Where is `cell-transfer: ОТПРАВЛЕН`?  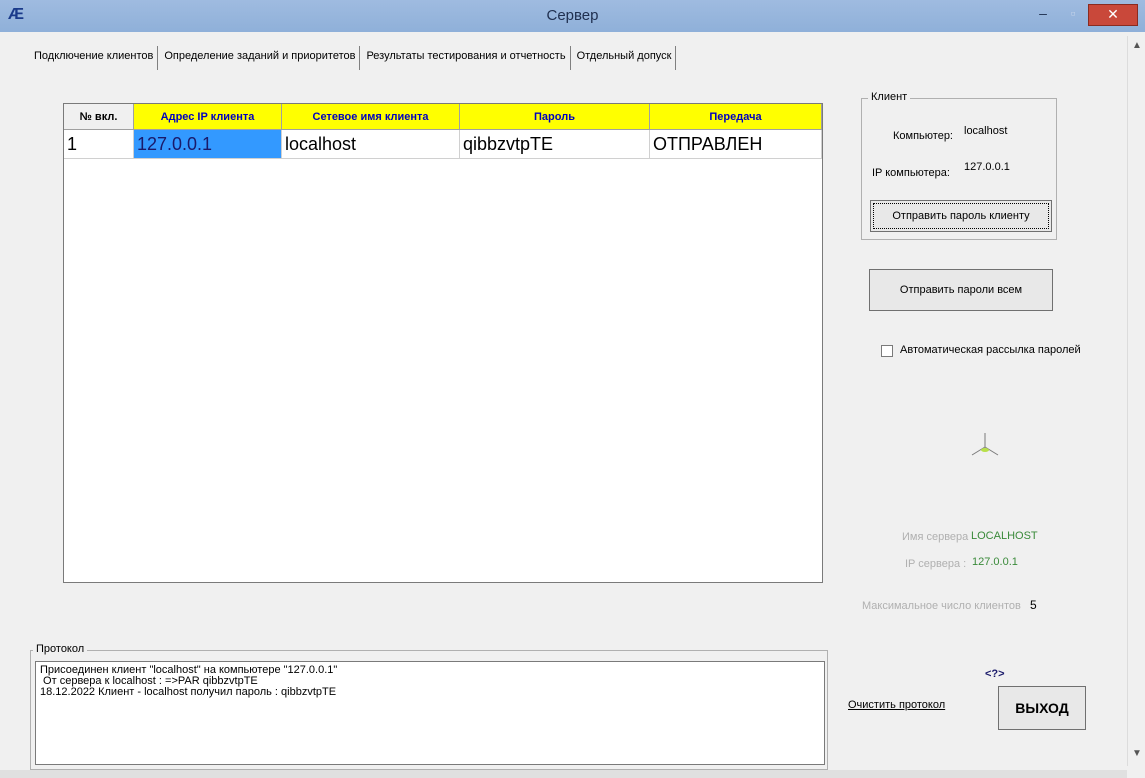 cell-transfer: ОТПРАВЛЕН is located at coordinates (735, 144).